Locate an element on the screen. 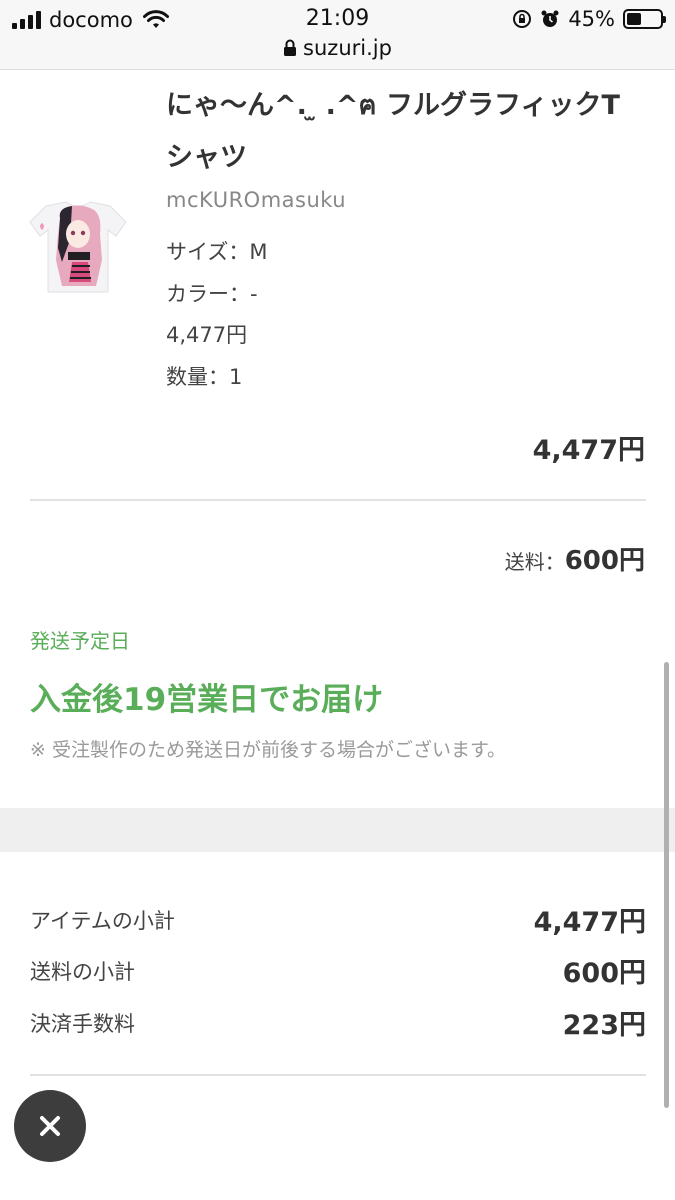 Image resolution: width=675 pixels, height=1200 pixels. product-color: カラー：- is located at coordinates (212, 294).